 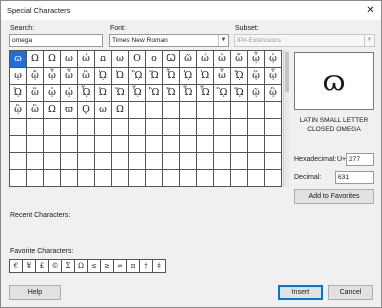 What do you see at coordinates (222, 59) in the screenshot?
I see `character-cell: ὠ` at bounding box center [222, 59].